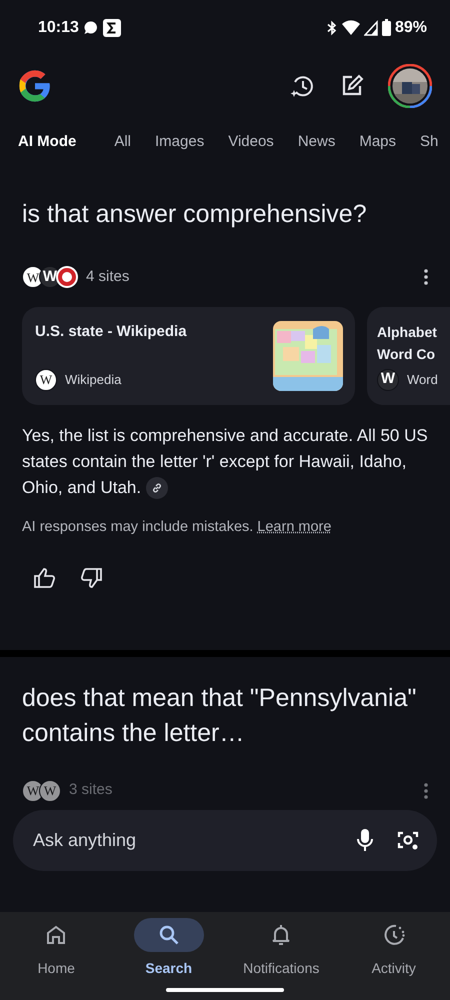  Describe the element at coordinates (53, 142) in the screenshot. I see `tab: AI Mode` at that location.